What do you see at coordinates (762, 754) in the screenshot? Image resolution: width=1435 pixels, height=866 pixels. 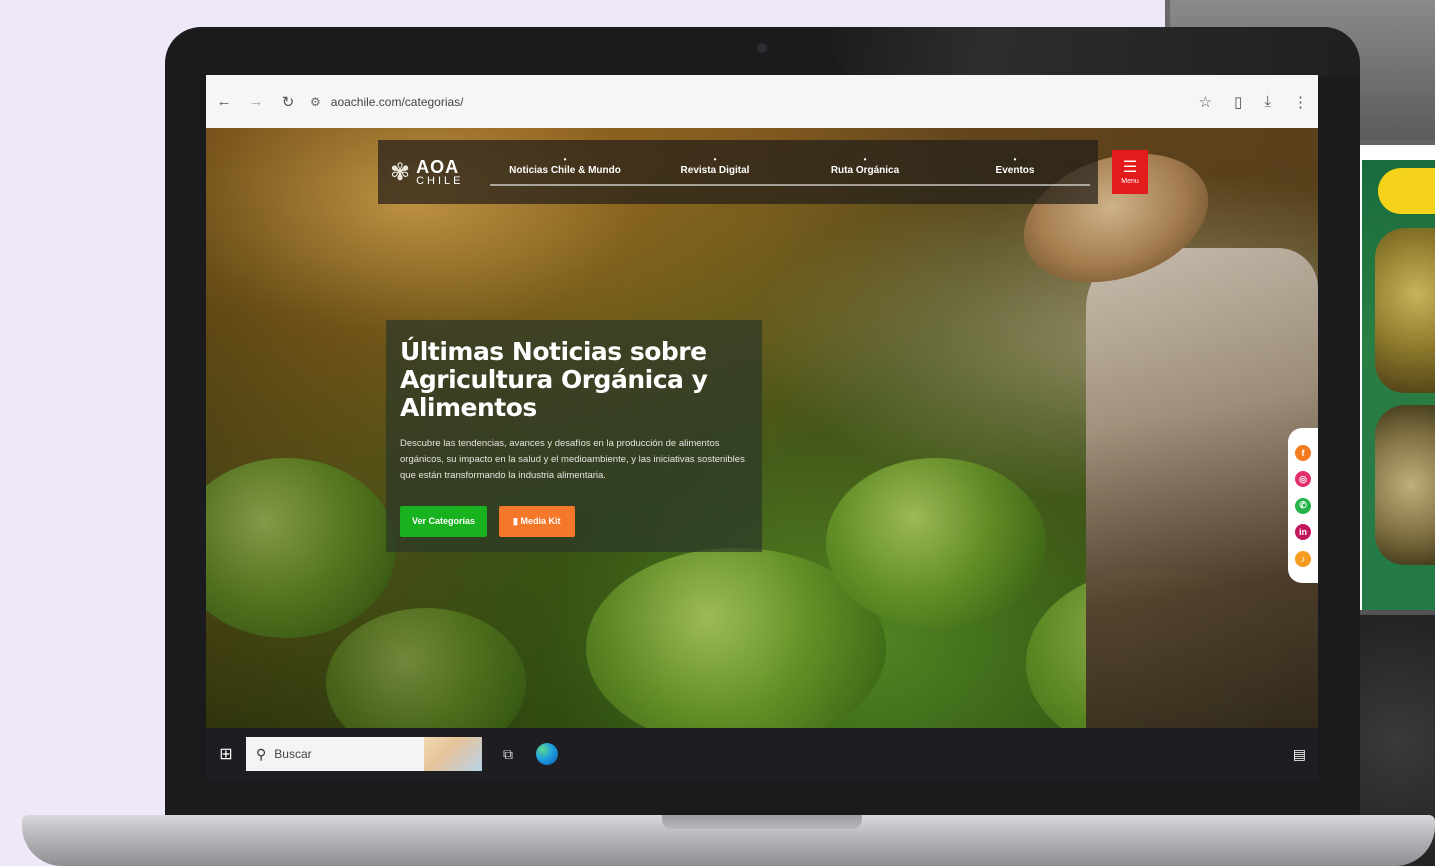 I see `windows-taskbar: ⊞ ⚲ Buscar ⧉ ▤` at bounding box center [762, 754].